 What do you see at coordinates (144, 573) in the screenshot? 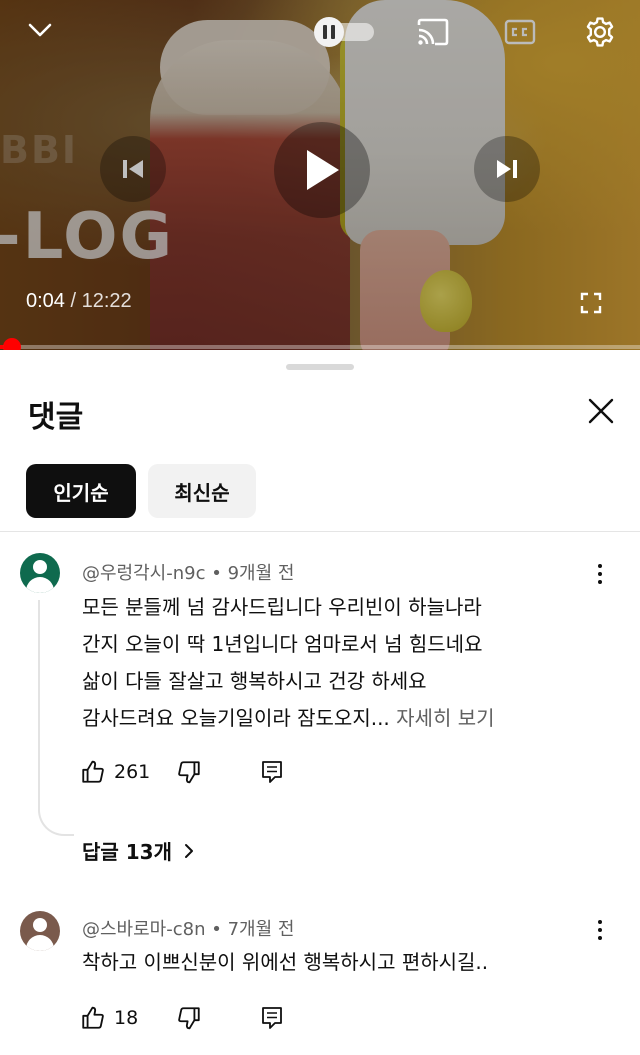
I see `comment-author: @우렁각시-n9c` at bounding box center [144, 573].